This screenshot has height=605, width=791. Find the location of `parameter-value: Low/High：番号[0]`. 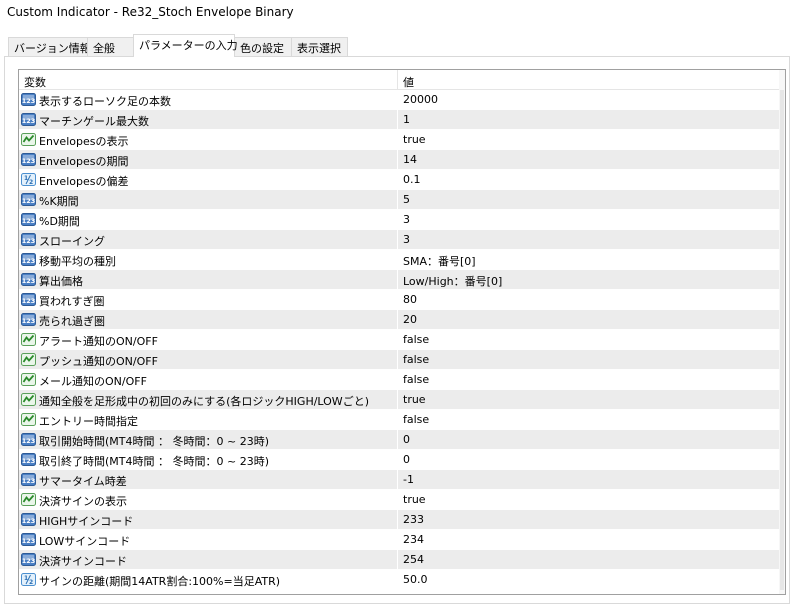

parameter-value: Low/High：番号[0] is located at coordinates (452, 281).